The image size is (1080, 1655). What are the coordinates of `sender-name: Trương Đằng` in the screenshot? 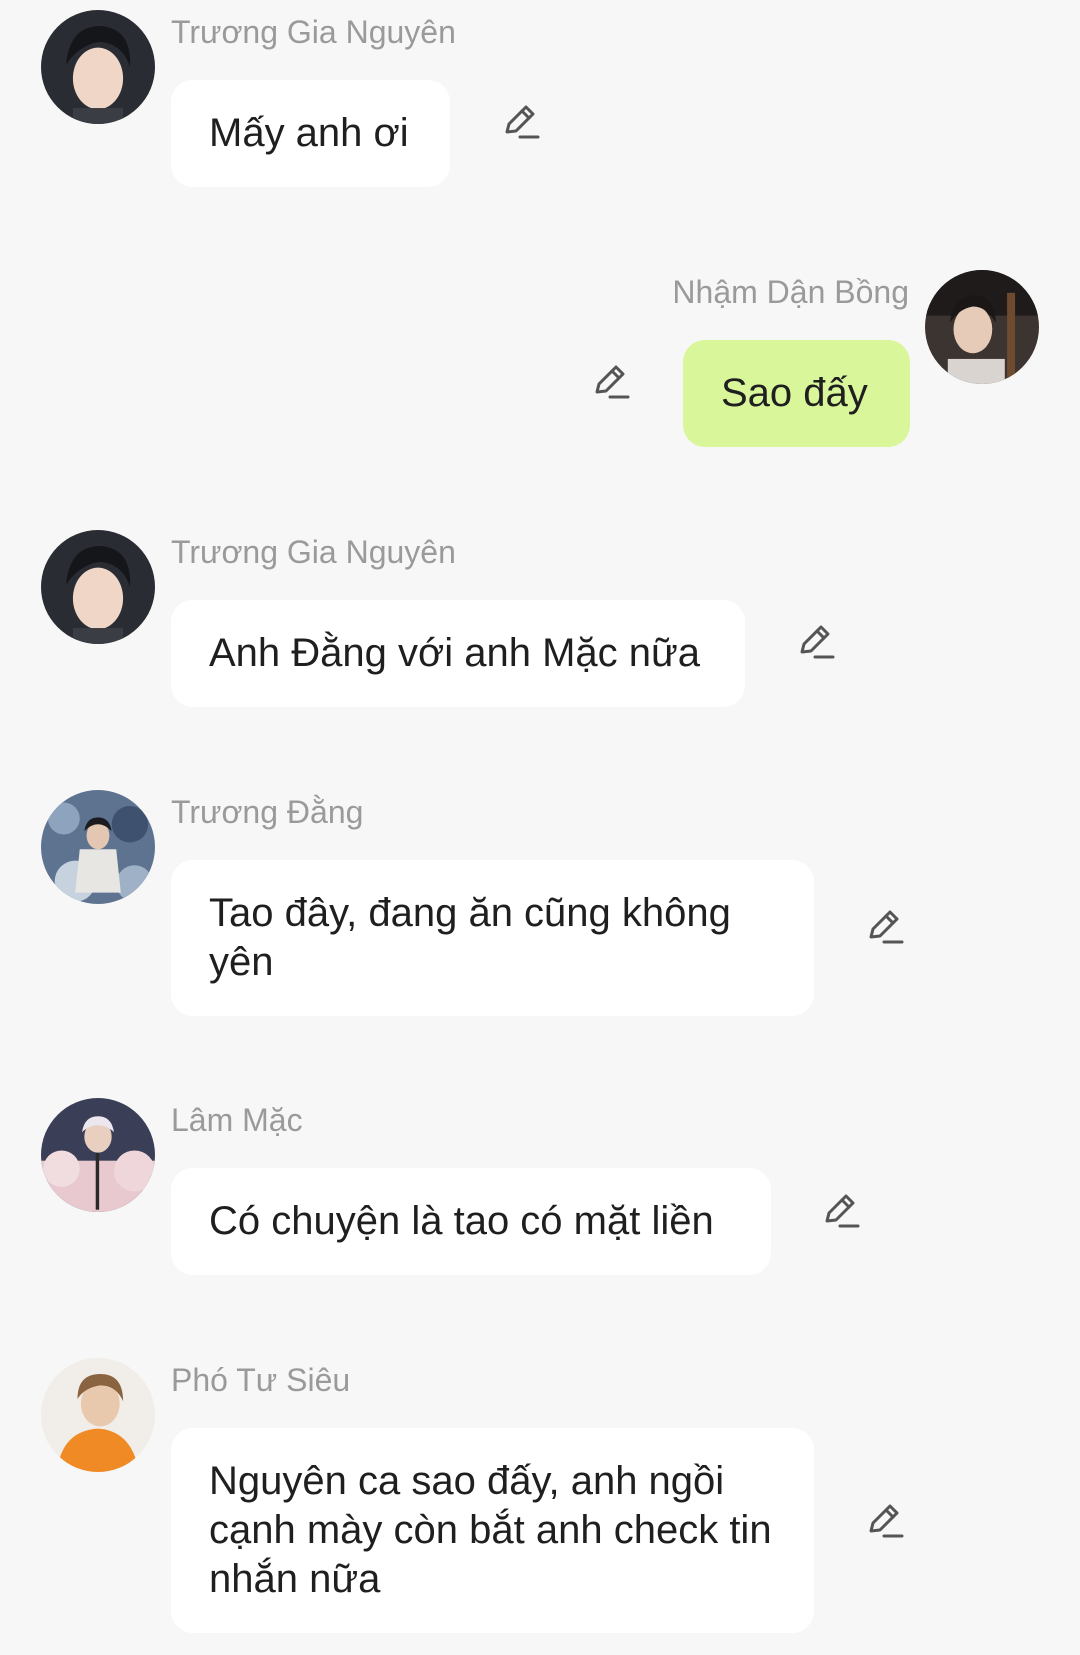 It's located at (267, 812).